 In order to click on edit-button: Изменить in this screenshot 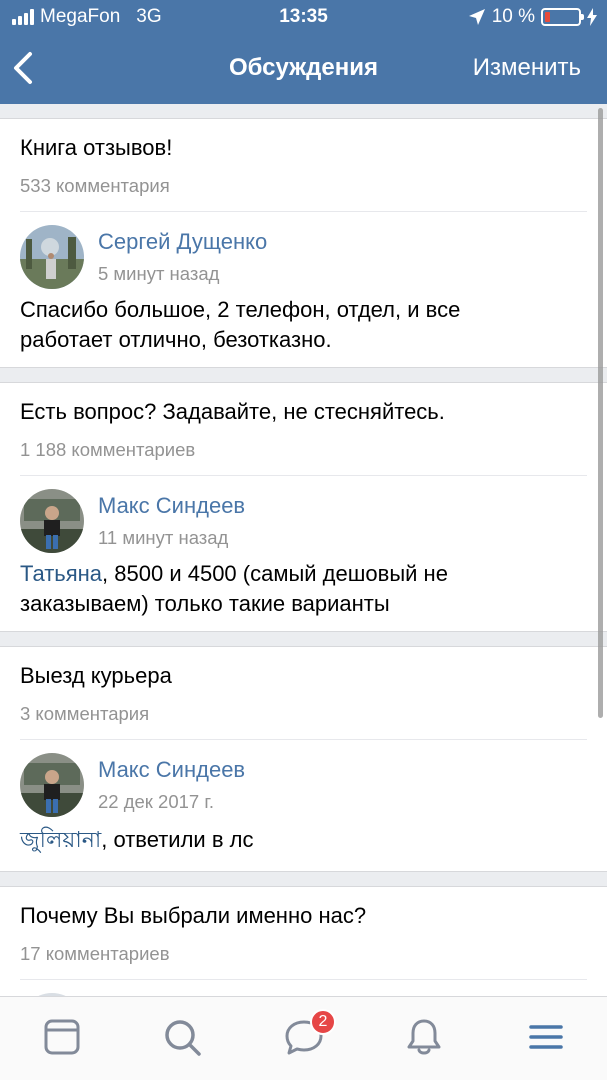, I will do `click(527, 68)`.